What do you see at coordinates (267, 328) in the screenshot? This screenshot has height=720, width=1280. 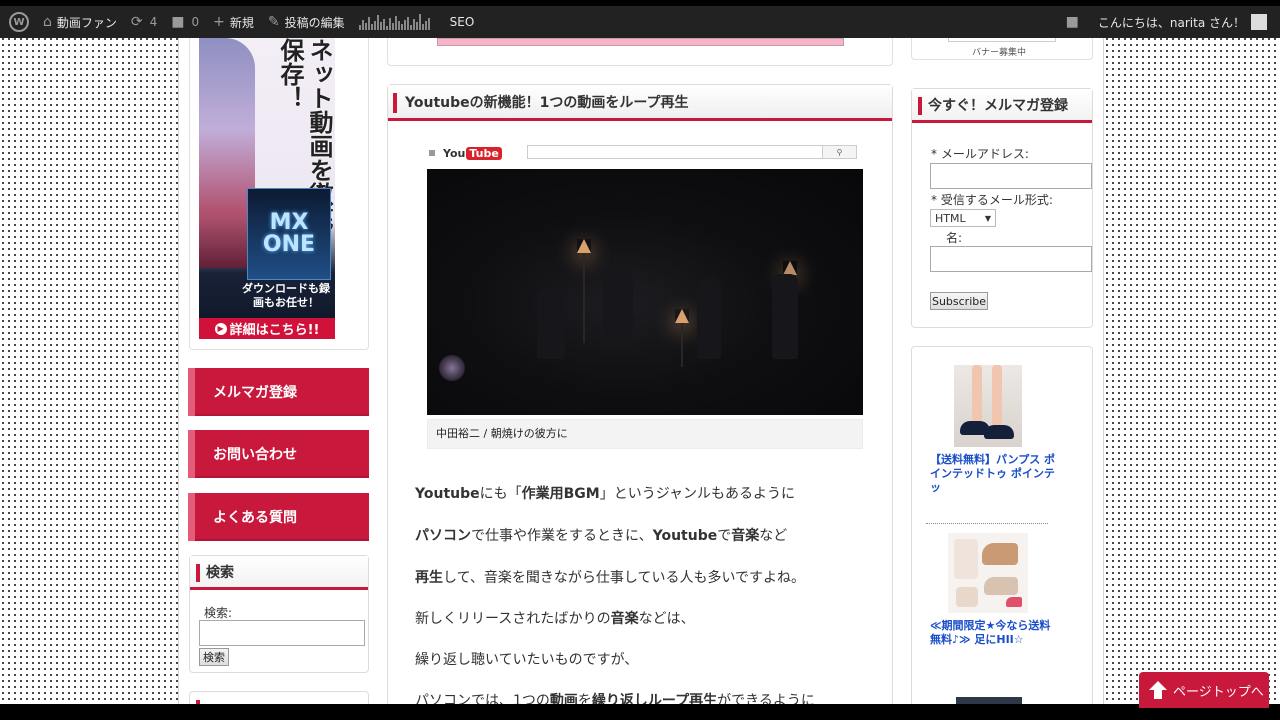 I see `ad-cta-button: ▶ 詳細はこちら!!` at bounding box center [267, 328].